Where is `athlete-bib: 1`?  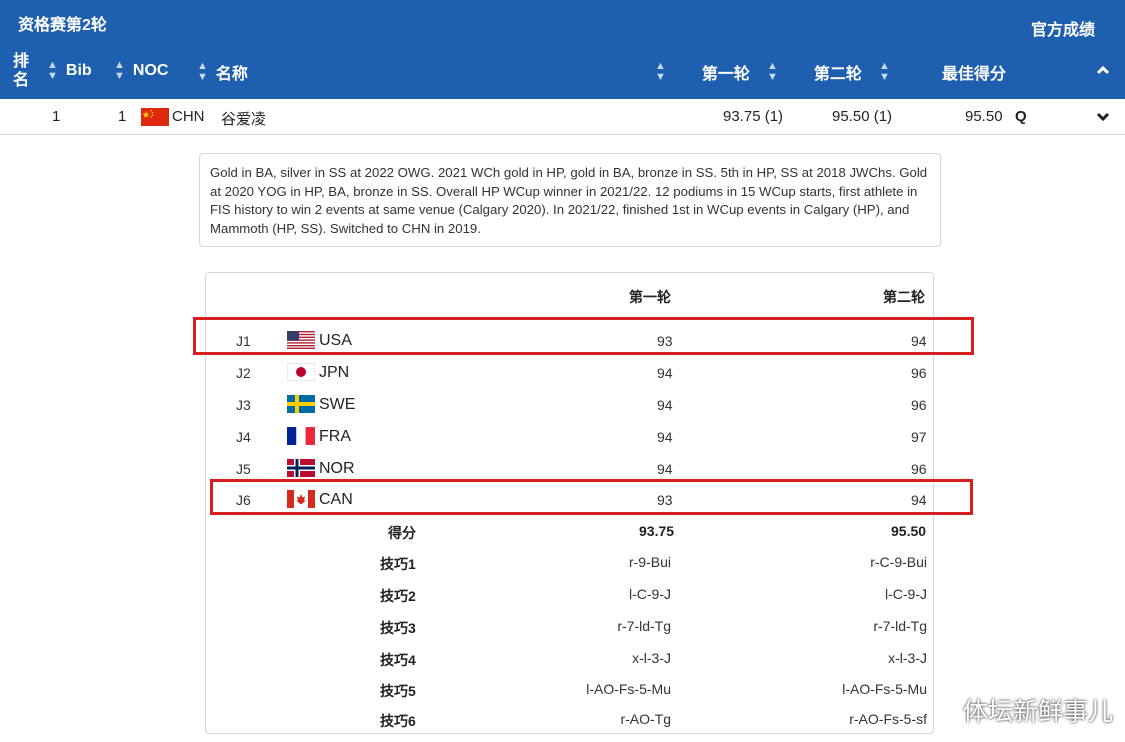 athlete-bib: 1 is located at coordinates (122, 116).